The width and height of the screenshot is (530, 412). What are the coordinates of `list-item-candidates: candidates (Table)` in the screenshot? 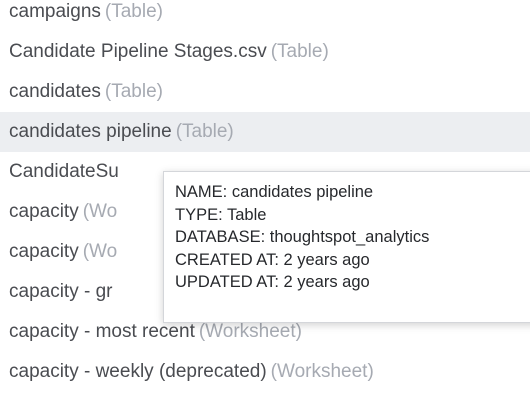 It's located at (265, 92).